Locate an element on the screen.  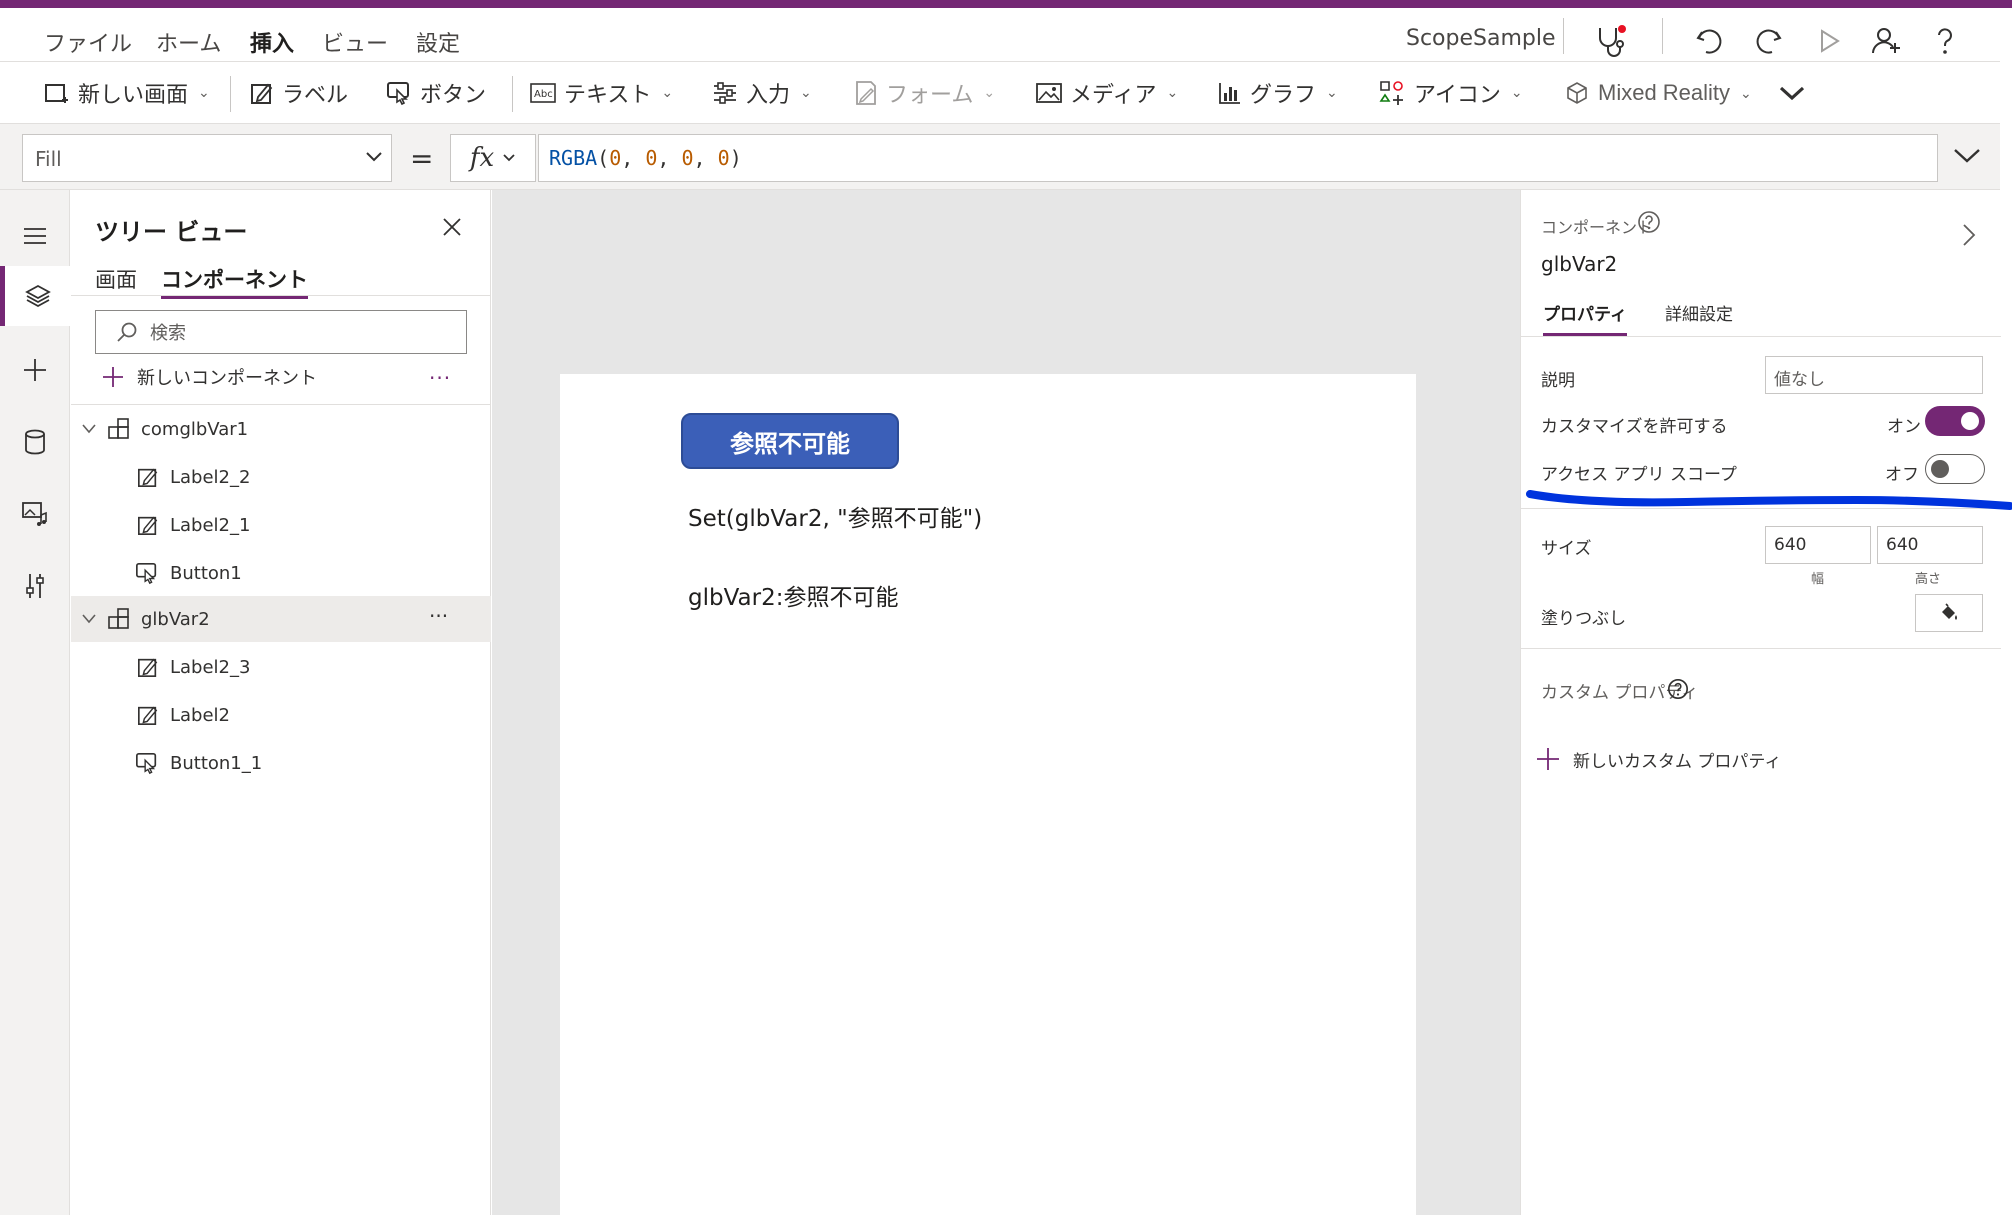
canvas-button-1: 参照不可能 is located at coordinates (790, 441).